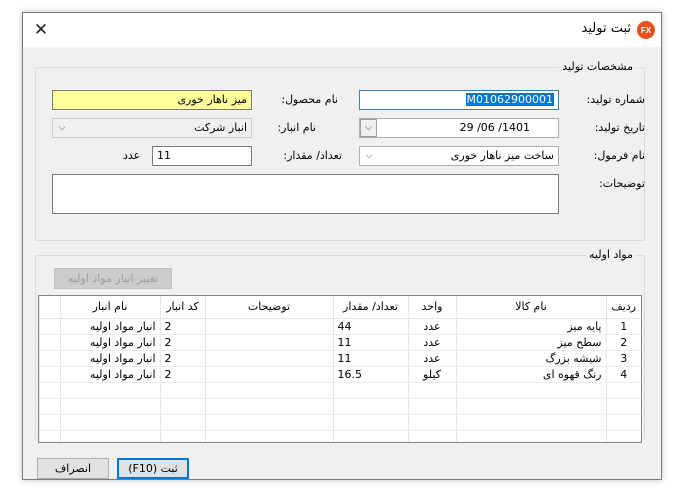  What do you see at coordinates (530, 326) in the screenshot?
I see `cell-item-name: پایه میز` at bounding box center [530, 326].